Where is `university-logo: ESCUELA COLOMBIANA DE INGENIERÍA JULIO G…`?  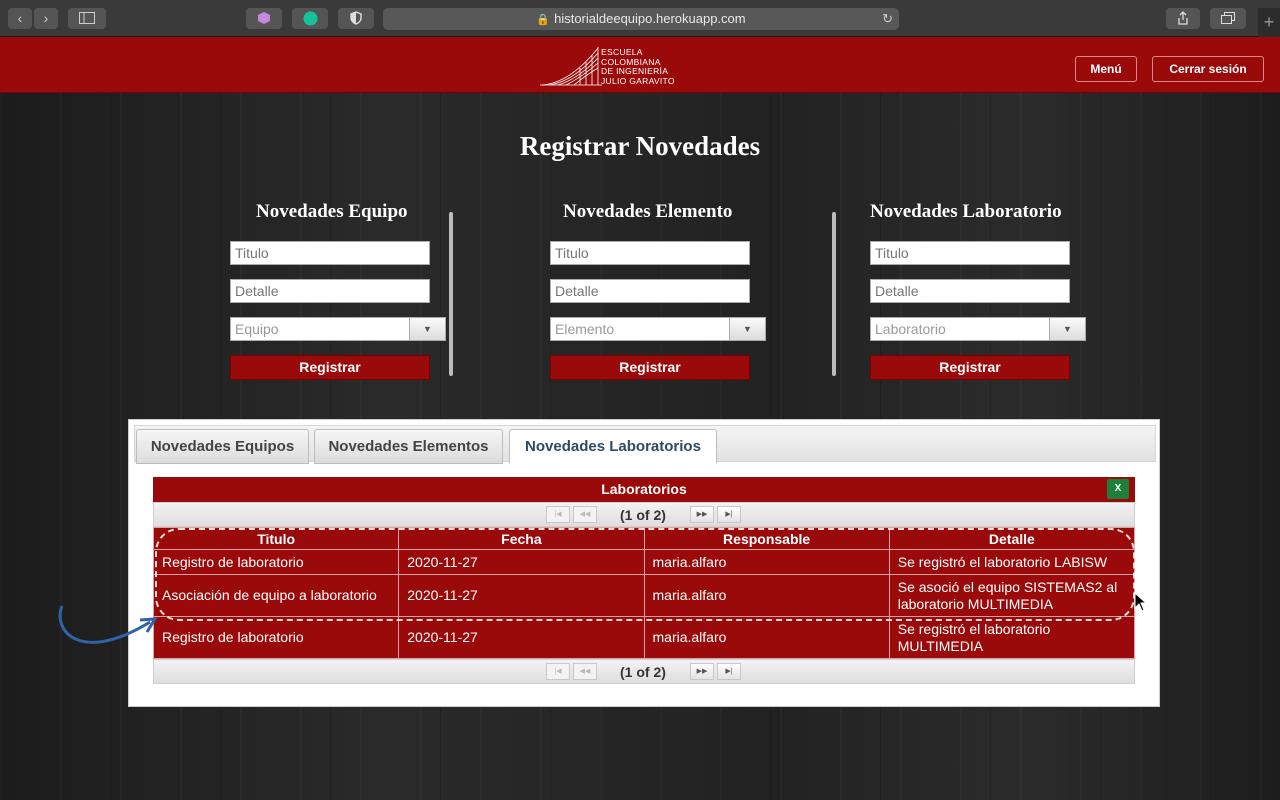 university-logo: ESCUELA COLOMBIANA DE INGENIERÍA JULIO G… is located at coordinates (620, 66).